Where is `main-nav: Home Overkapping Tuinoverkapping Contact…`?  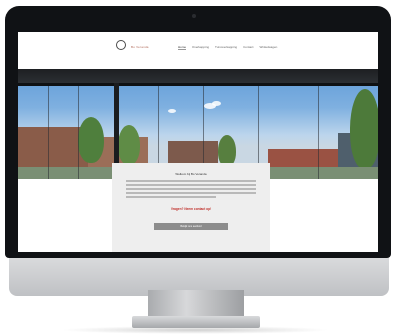
main-nav: Home Overkapping Tuinoverkapping Contact… is located at coordinates (227, 47).